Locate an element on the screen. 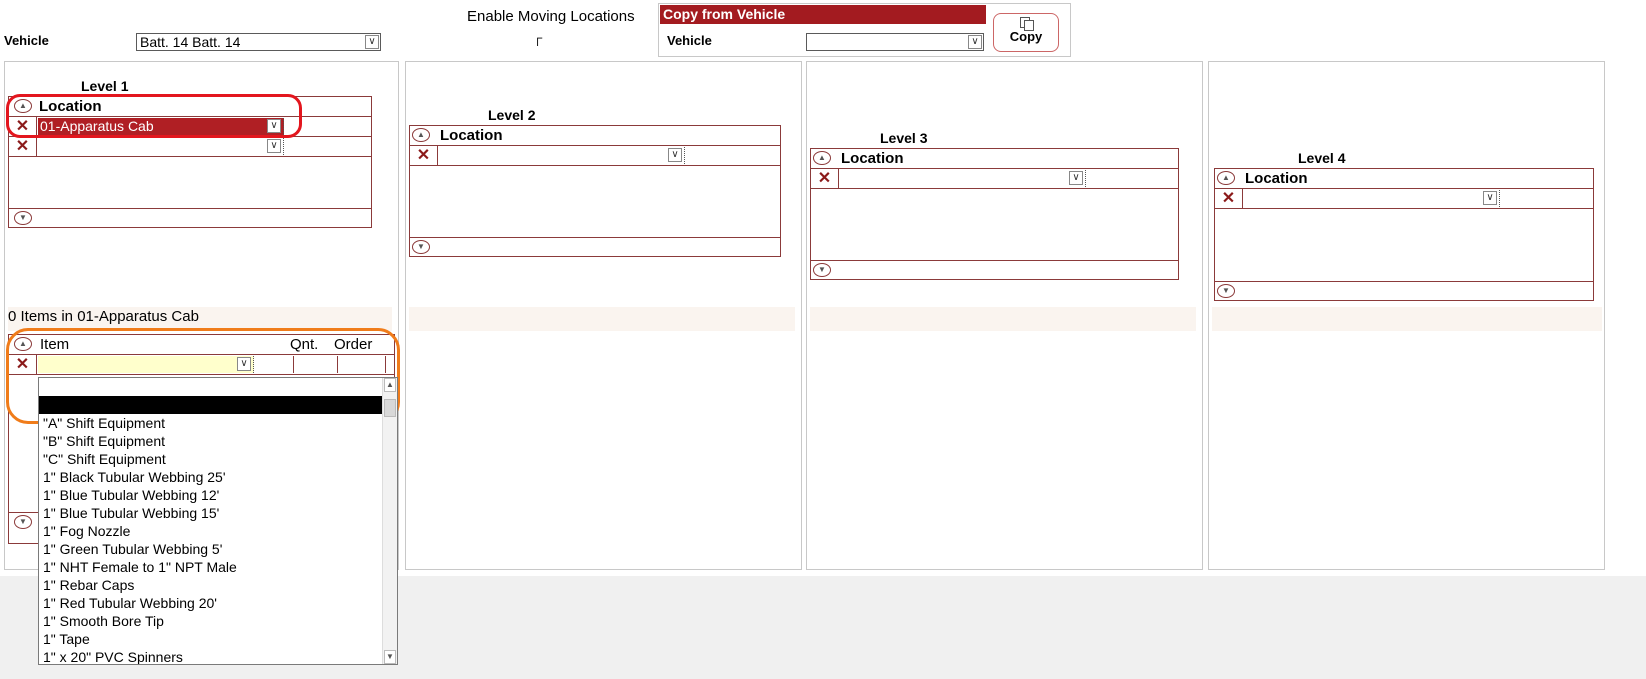  dropdown-option: 1" Red Tubular Webbing 20' is located at coordinates (218, 603).